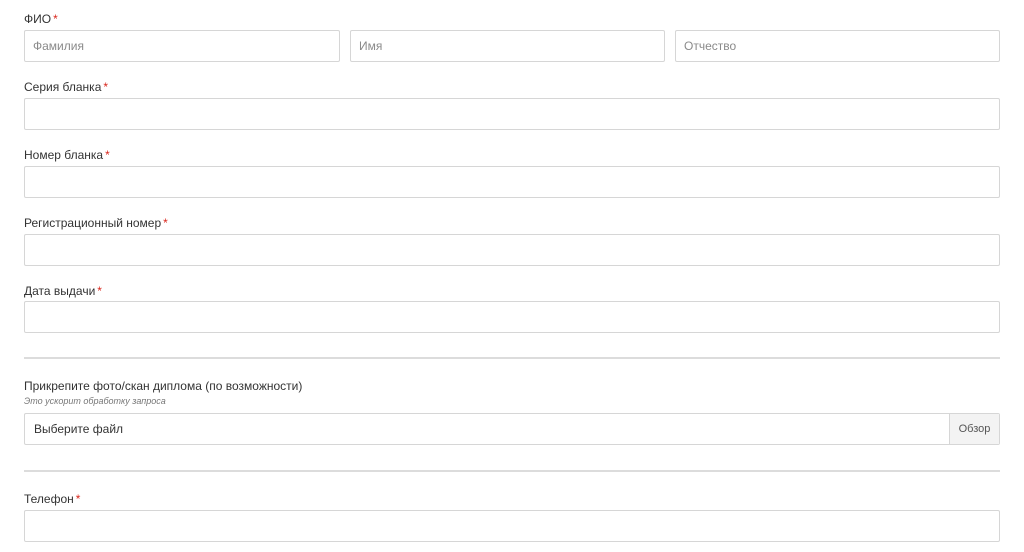 Image resolution: width=1024 pixels, height=552 pixels. What do you see at coordinates (93, 223) in the screenshot?
I see `reg-number-label-text: Регистрационный номер` at bounding box center [93, 223].